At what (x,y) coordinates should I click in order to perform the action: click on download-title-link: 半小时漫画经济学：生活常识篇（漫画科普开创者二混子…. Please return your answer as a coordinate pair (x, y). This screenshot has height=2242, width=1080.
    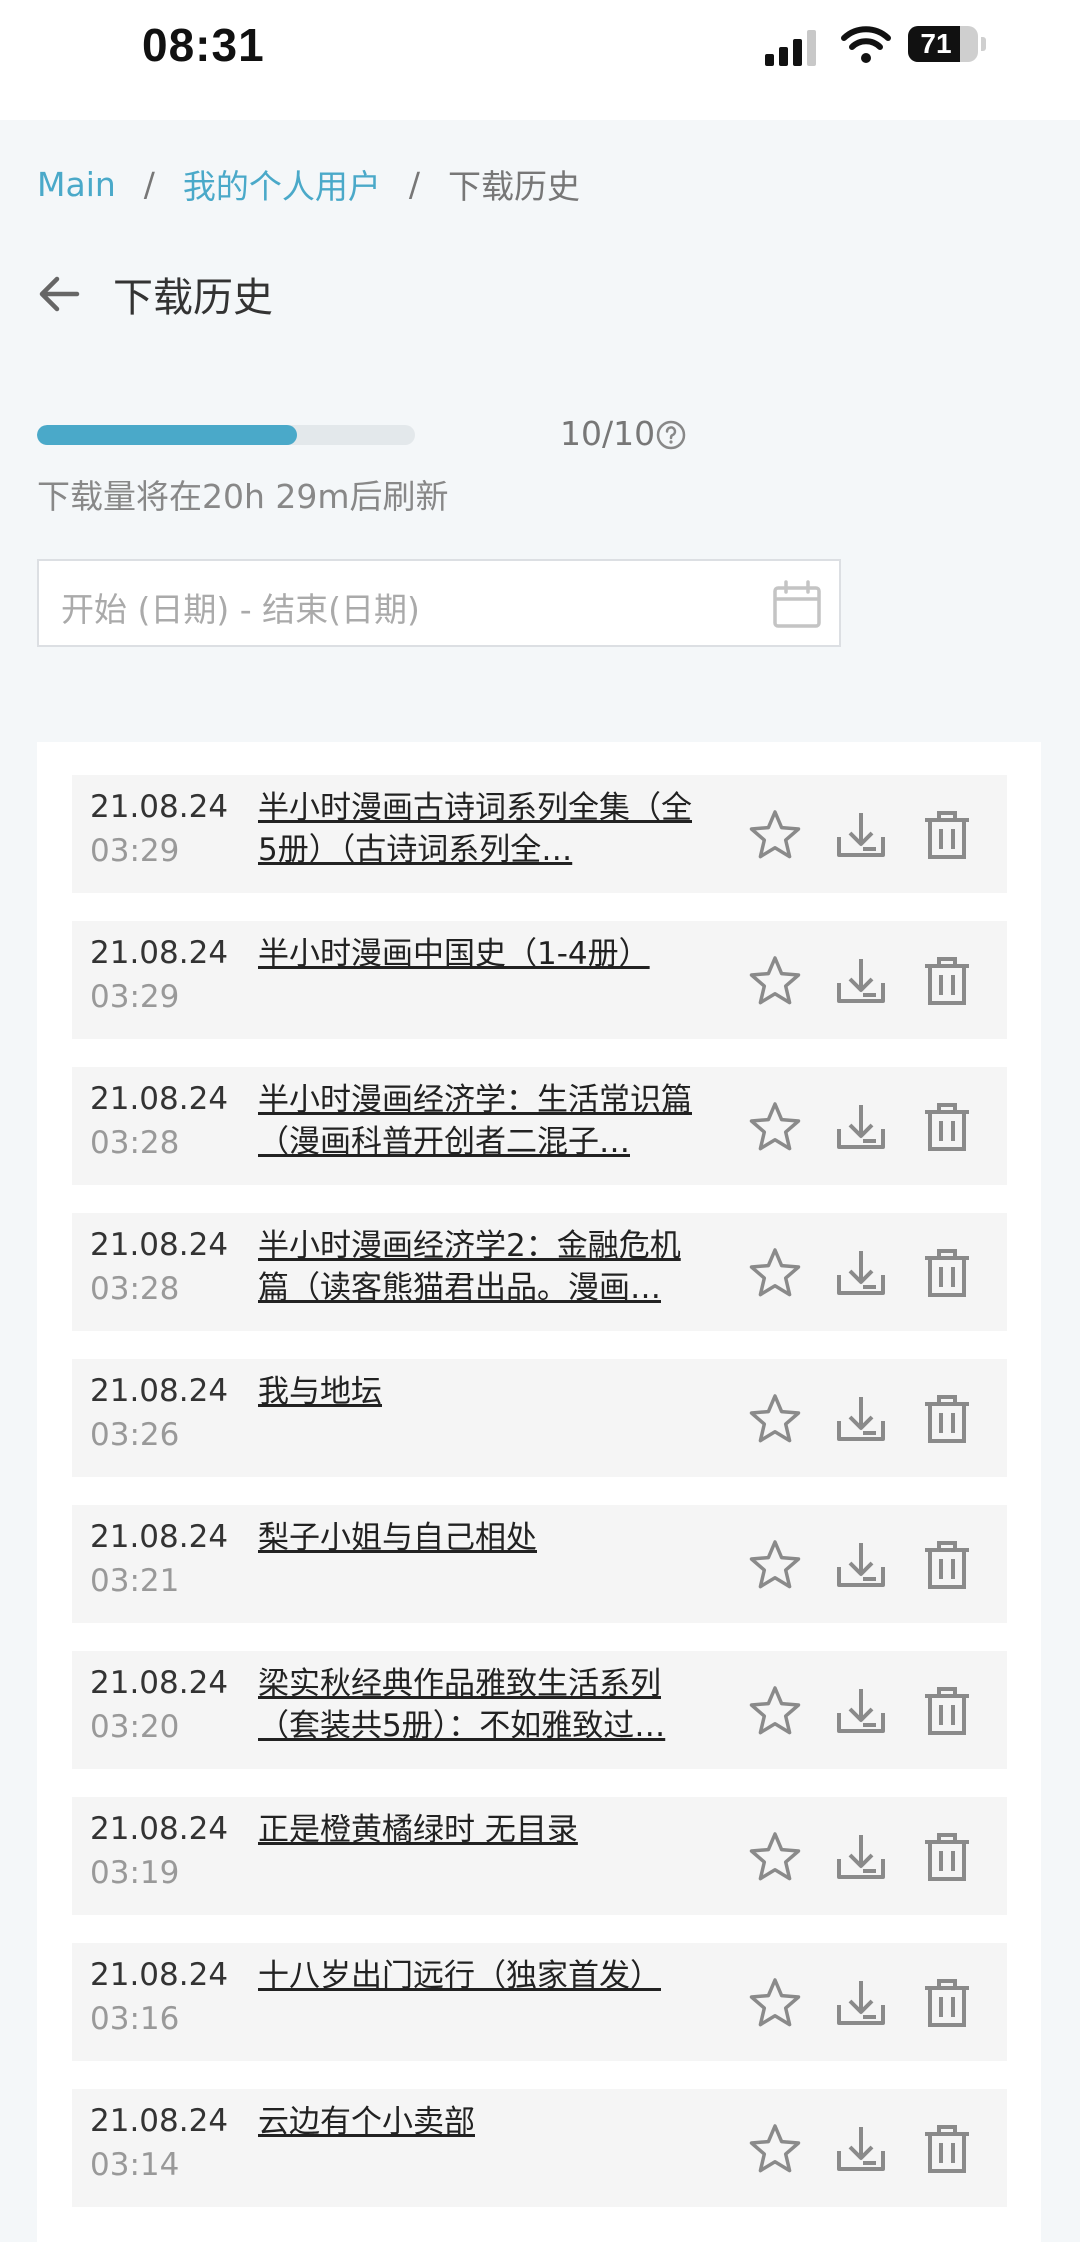
    Looking at the image, I should click on (483, 1121).